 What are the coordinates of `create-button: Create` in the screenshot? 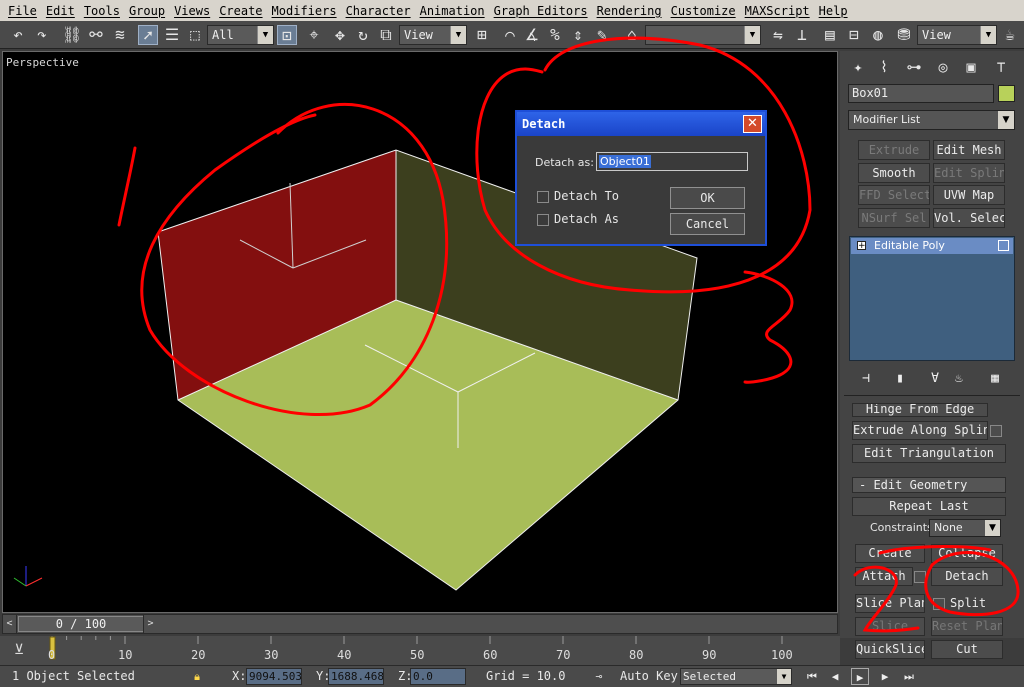 It's located at (890, 553).